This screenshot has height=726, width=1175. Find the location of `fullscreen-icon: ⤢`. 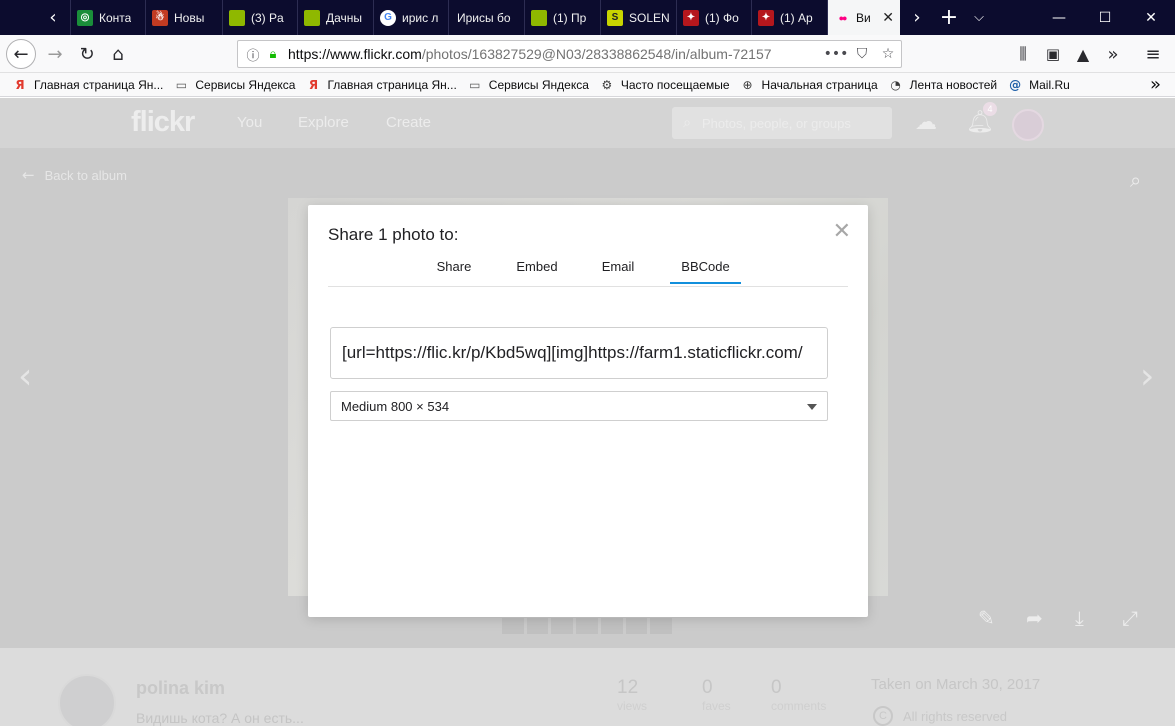

fullscreen-icon: ⤢ is located at coordinates (1130, 618).